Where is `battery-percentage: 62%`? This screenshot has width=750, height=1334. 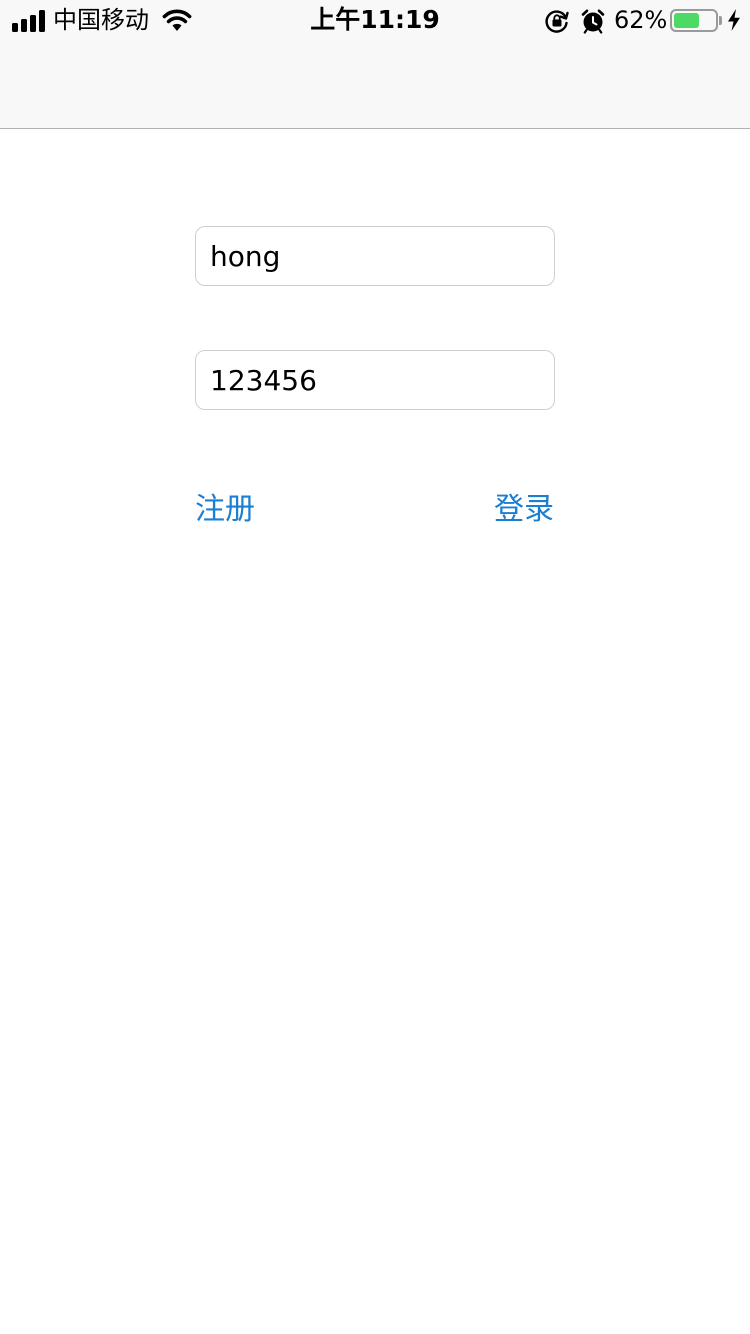 battery-percentage: 62% is located at coordinates (641, 20).